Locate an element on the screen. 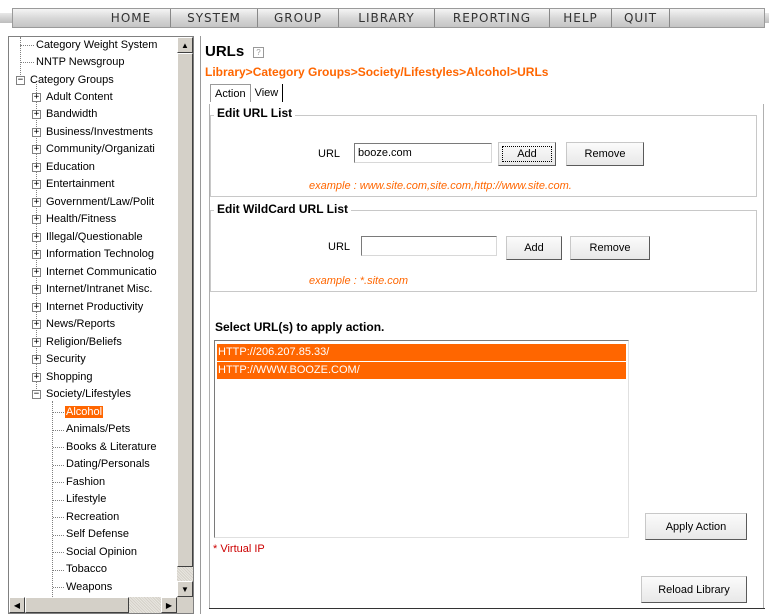 This screenshot has width=769, height=614. reload-library-button: Reload Library is located at coordinates (694, 589).